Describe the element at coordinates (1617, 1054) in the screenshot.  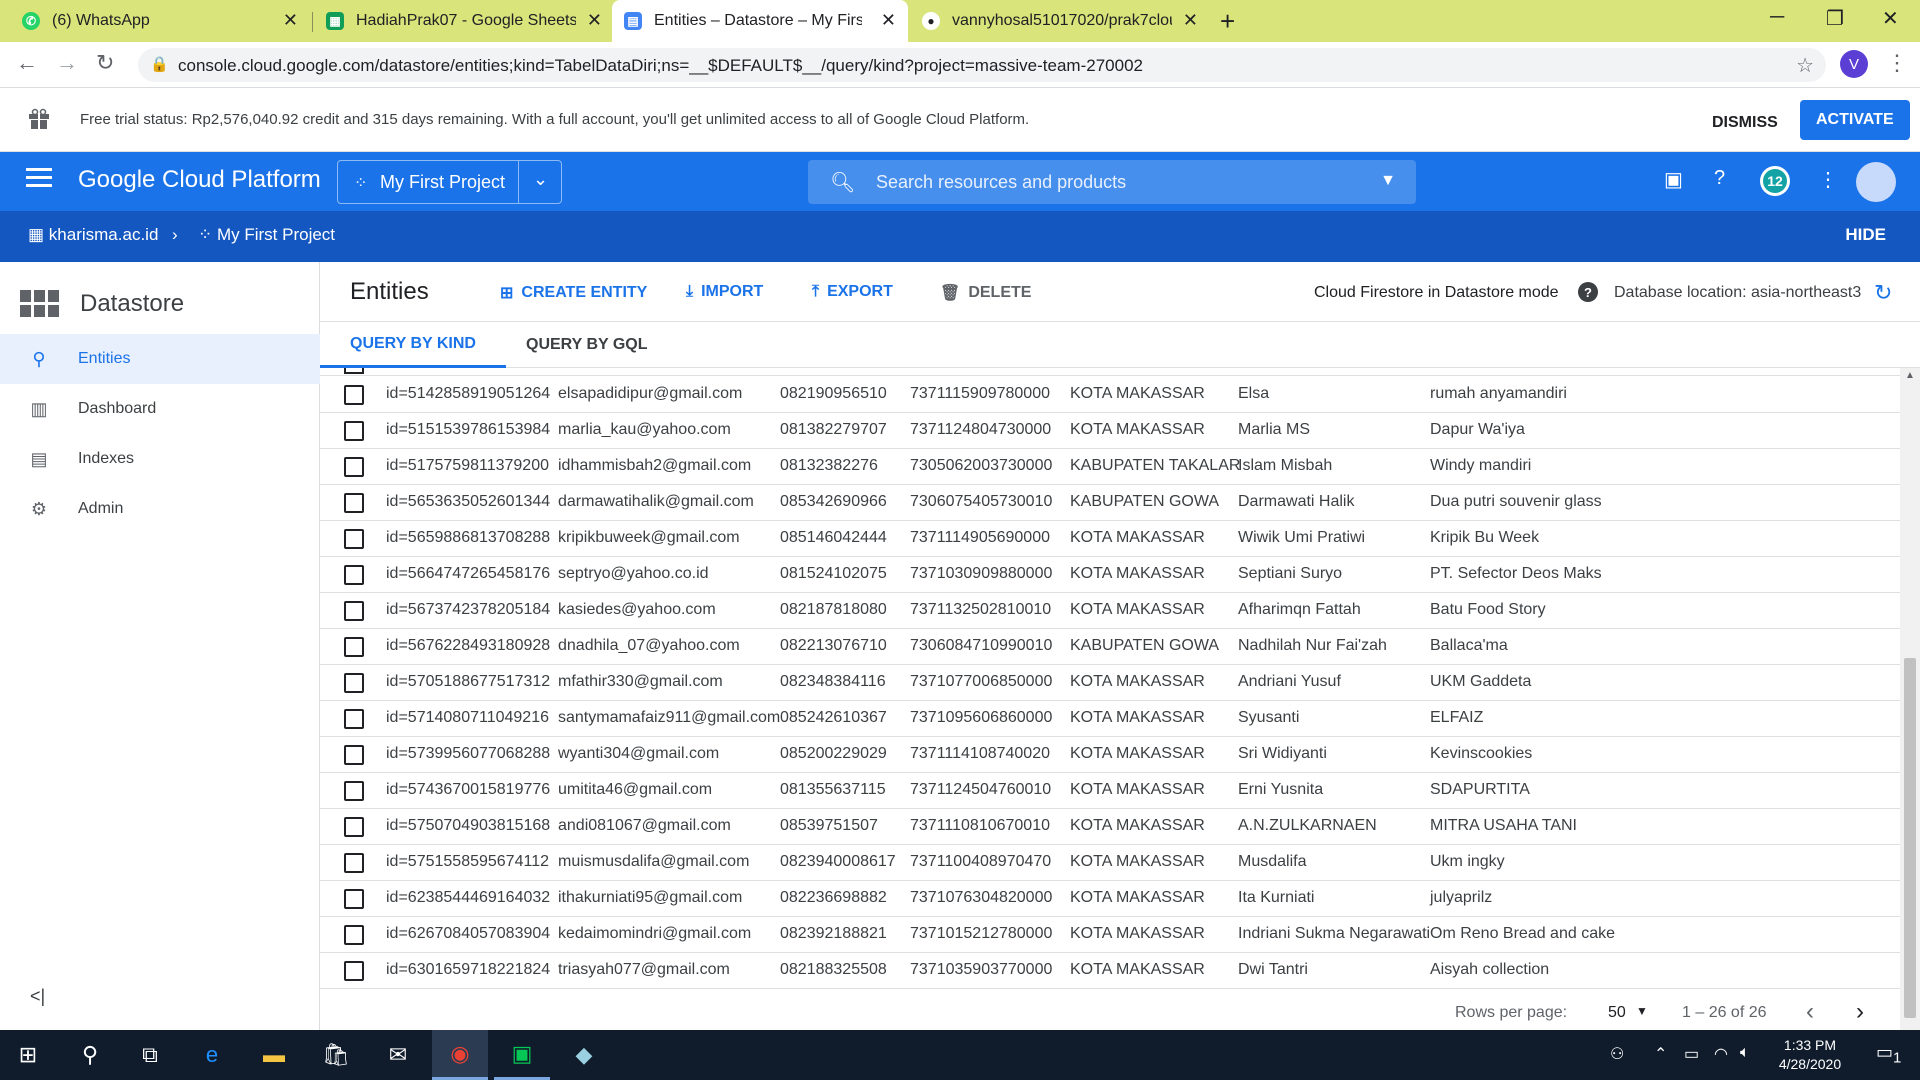
I see `people-icon: ⚇` at that location.